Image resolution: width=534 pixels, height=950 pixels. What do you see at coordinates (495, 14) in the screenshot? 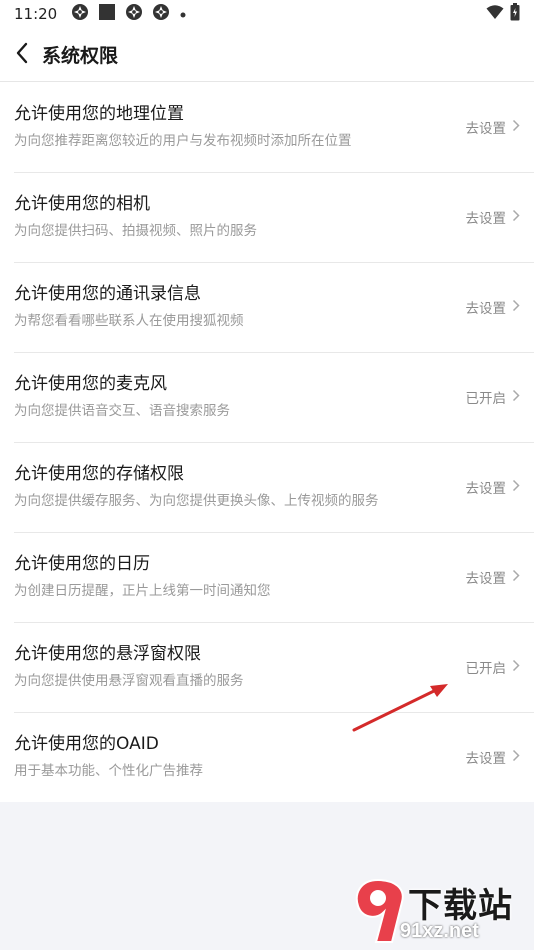
I see `wifi-icon` at bounding box center [495, 14].